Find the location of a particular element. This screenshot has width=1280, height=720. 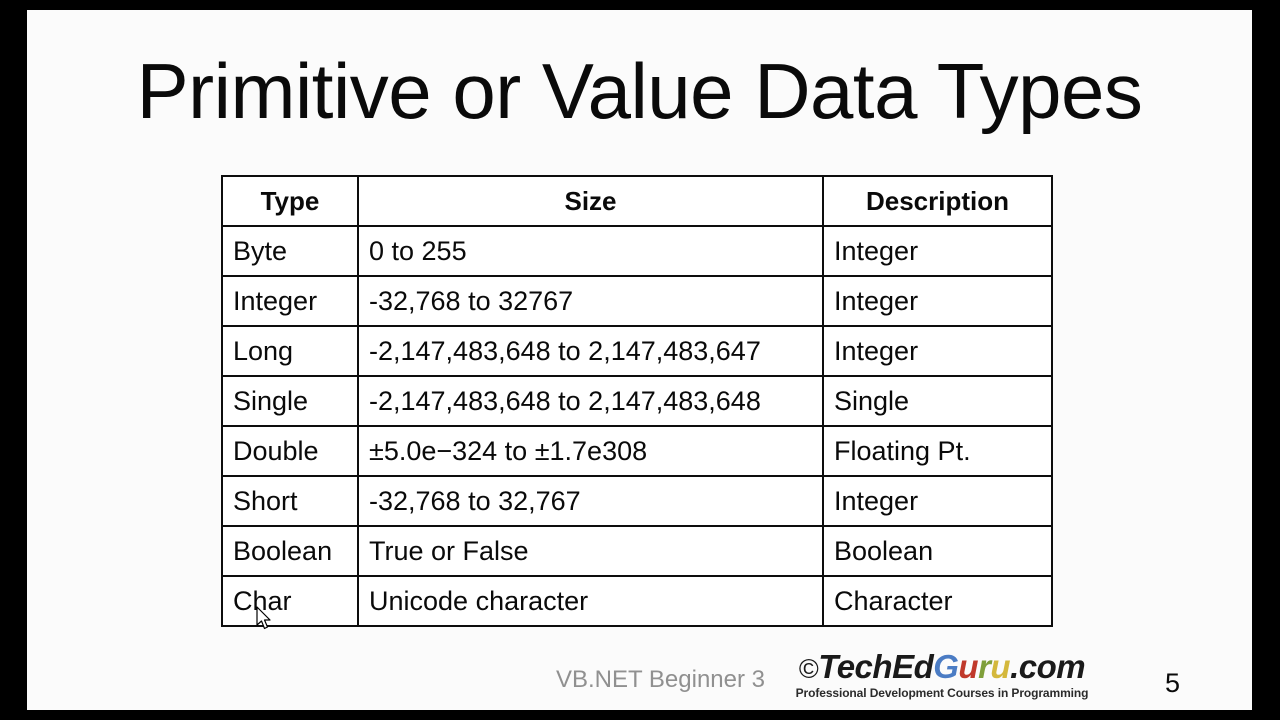

column-header-size: Size is located at coordinates (590, 201).